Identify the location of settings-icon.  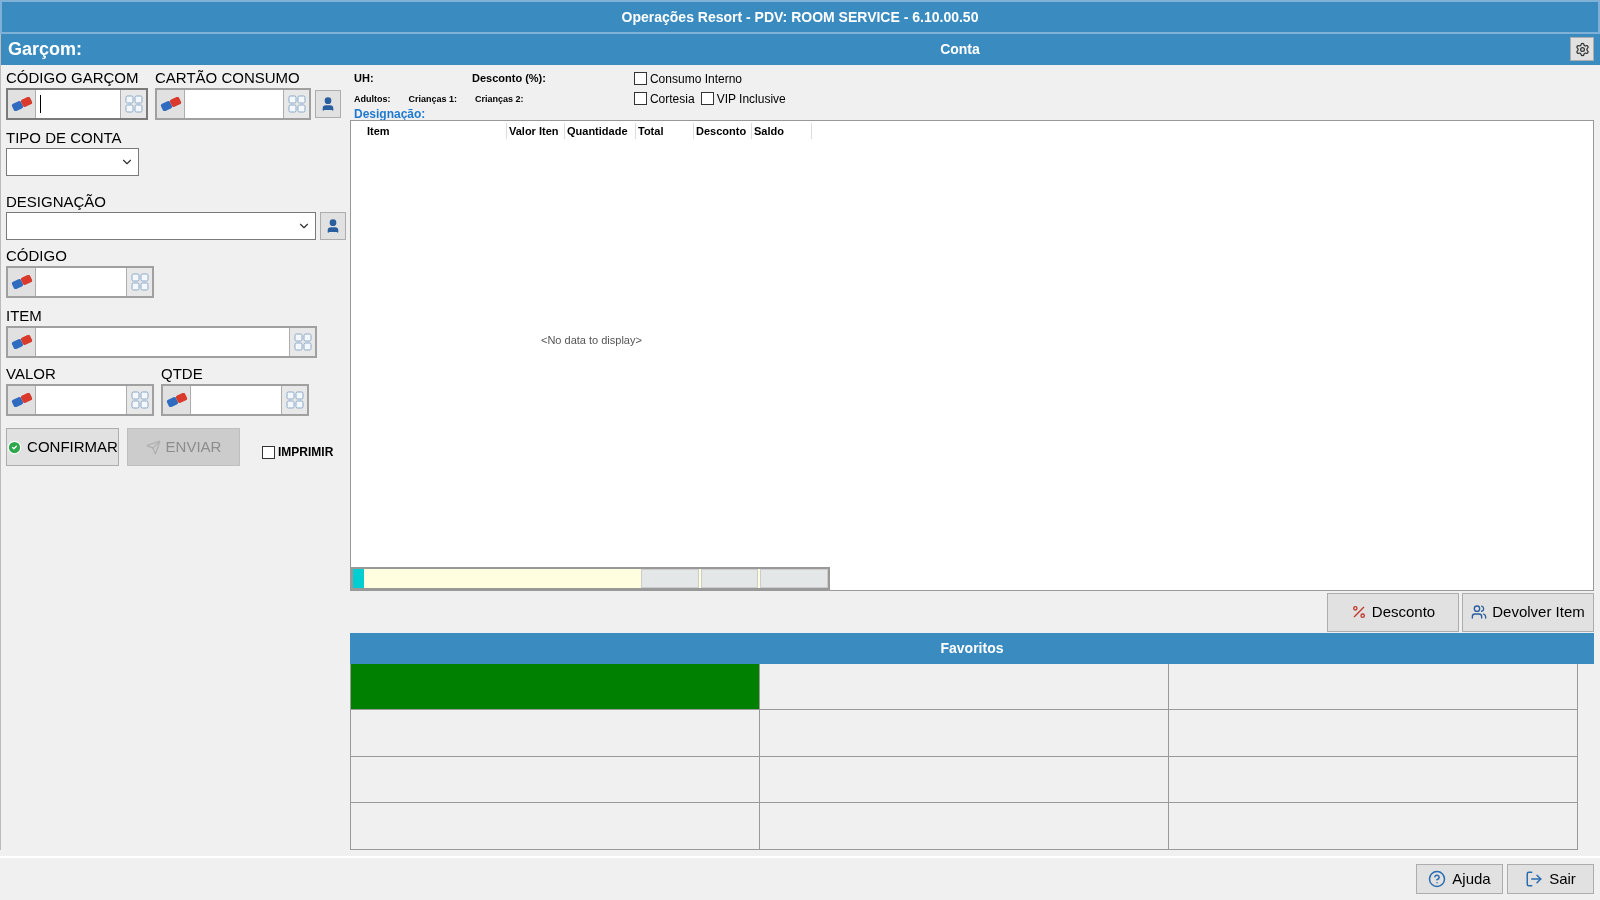
(1582, 49).